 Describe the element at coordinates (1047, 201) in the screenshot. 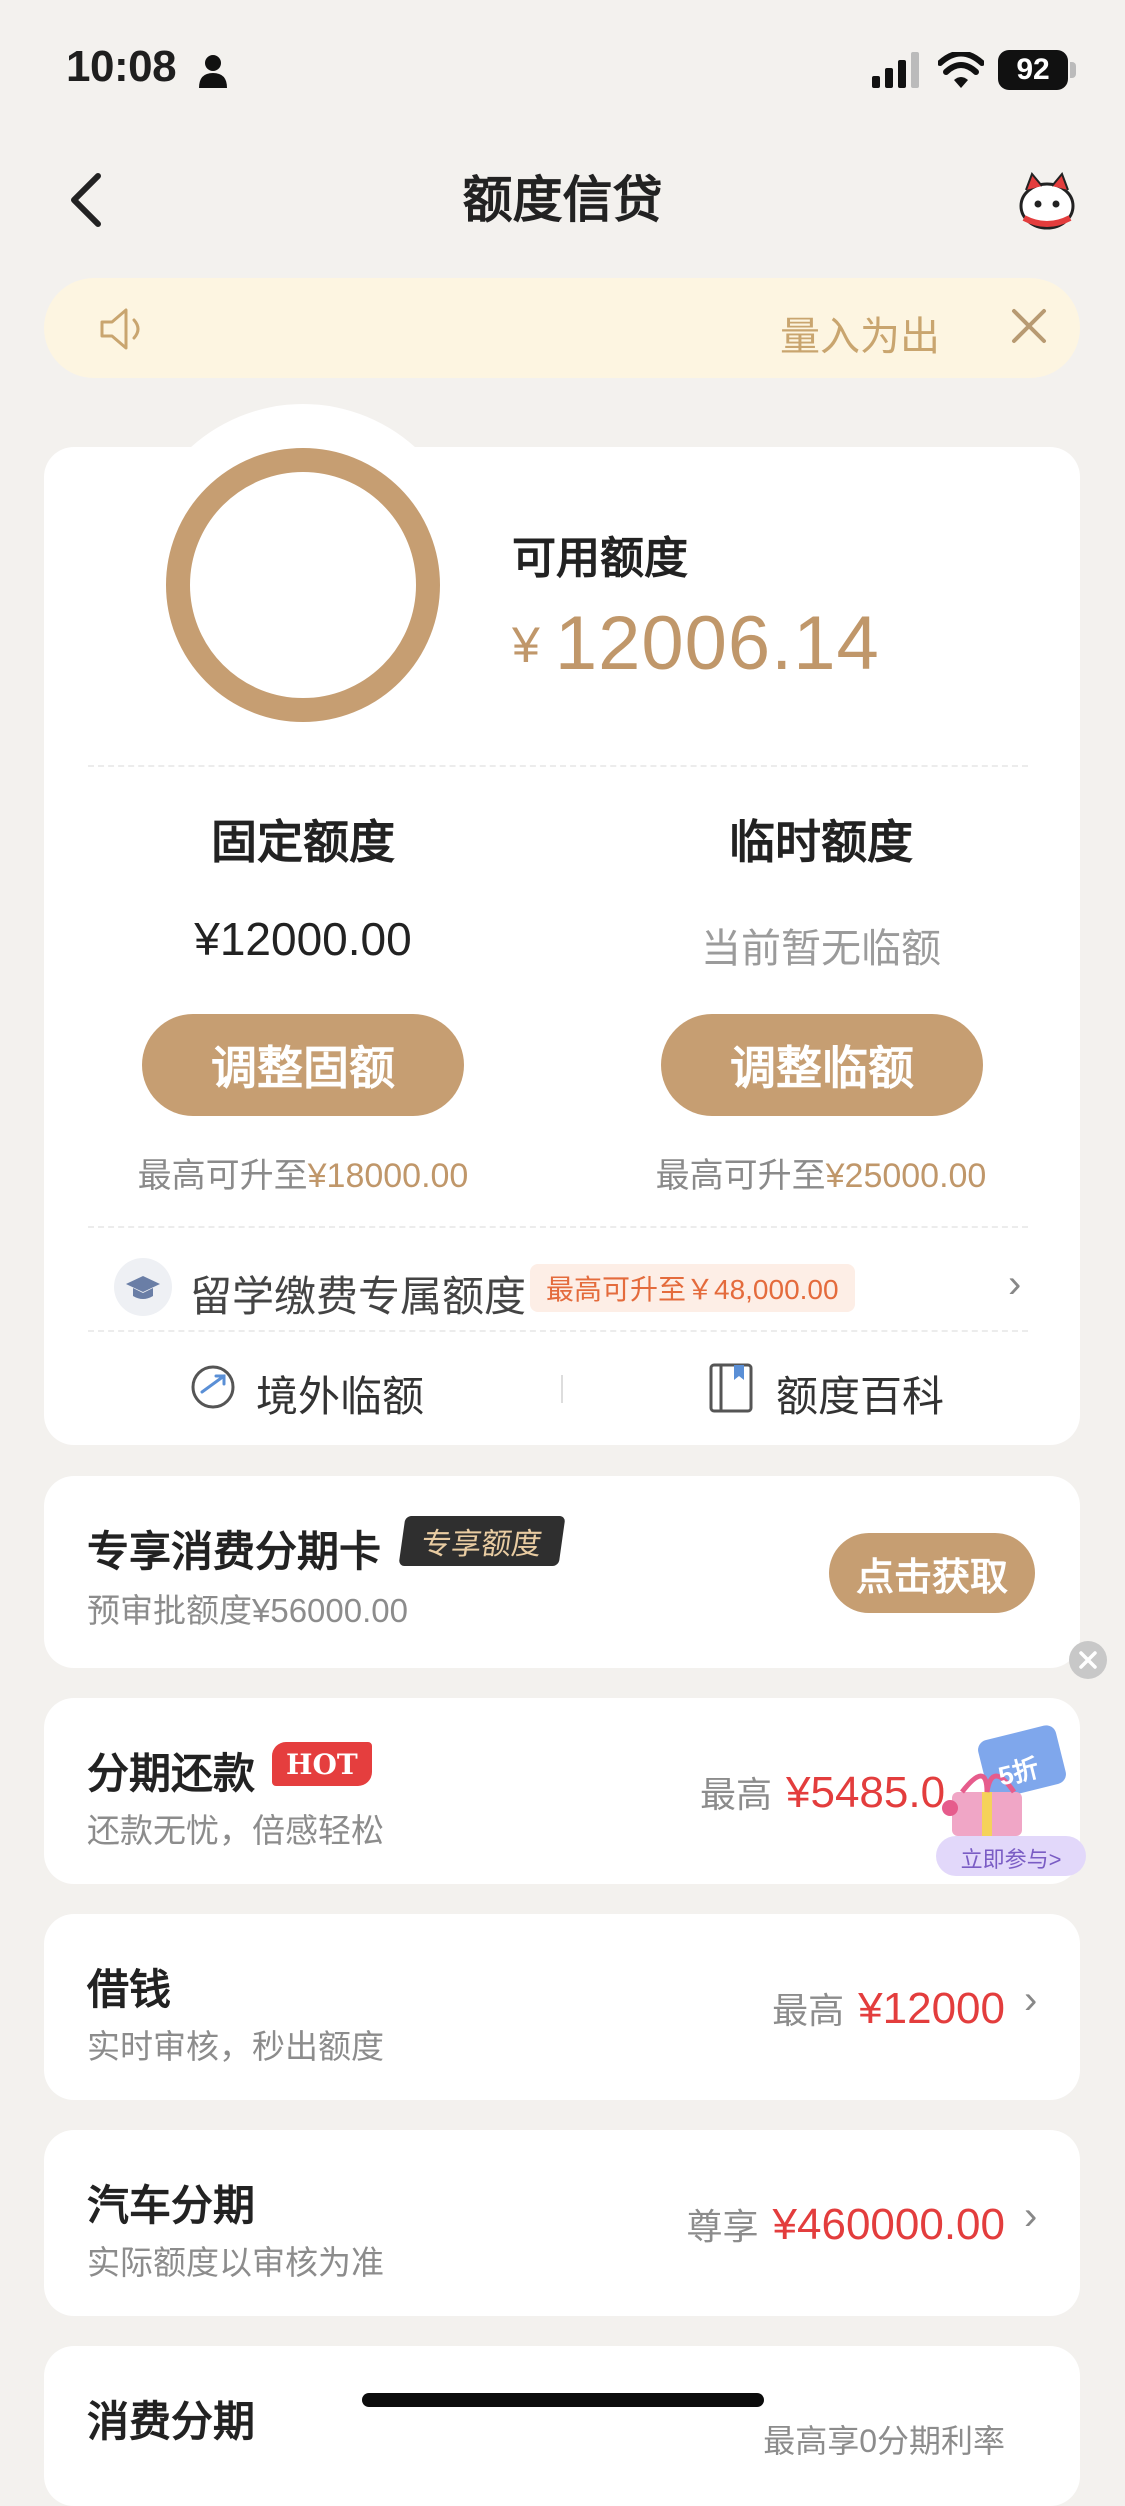

I see `mascot-icon` at that location.